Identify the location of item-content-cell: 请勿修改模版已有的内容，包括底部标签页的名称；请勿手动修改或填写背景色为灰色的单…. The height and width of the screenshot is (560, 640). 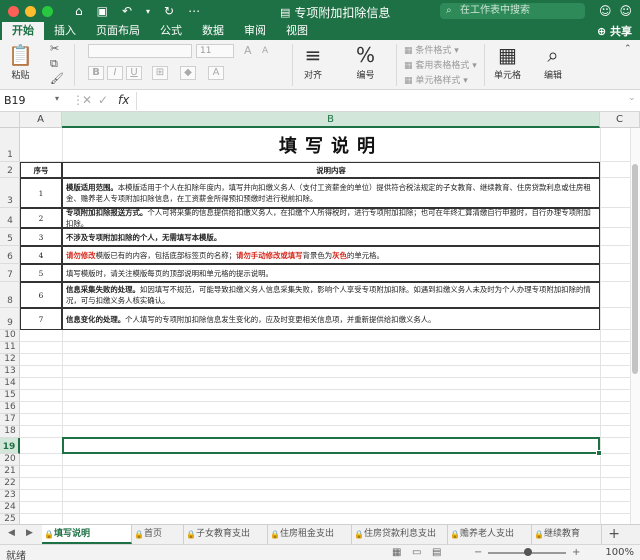
(331, 255).